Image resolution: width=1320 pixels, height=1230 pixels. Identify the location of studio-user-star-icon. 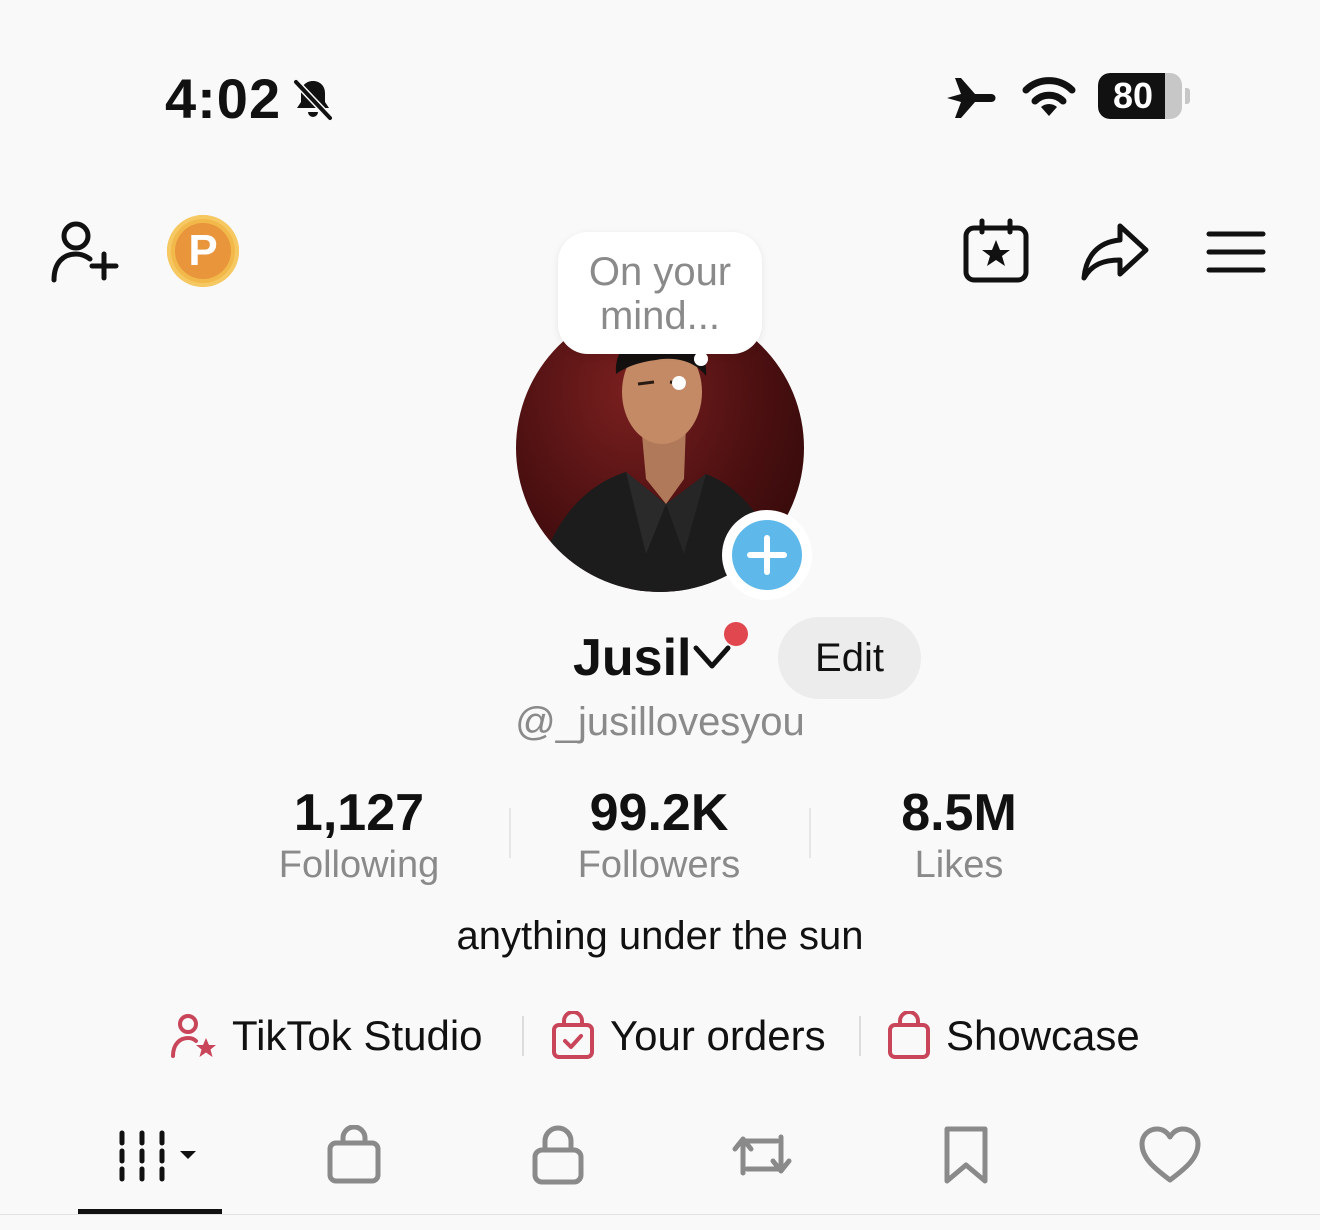
(193, 1036).